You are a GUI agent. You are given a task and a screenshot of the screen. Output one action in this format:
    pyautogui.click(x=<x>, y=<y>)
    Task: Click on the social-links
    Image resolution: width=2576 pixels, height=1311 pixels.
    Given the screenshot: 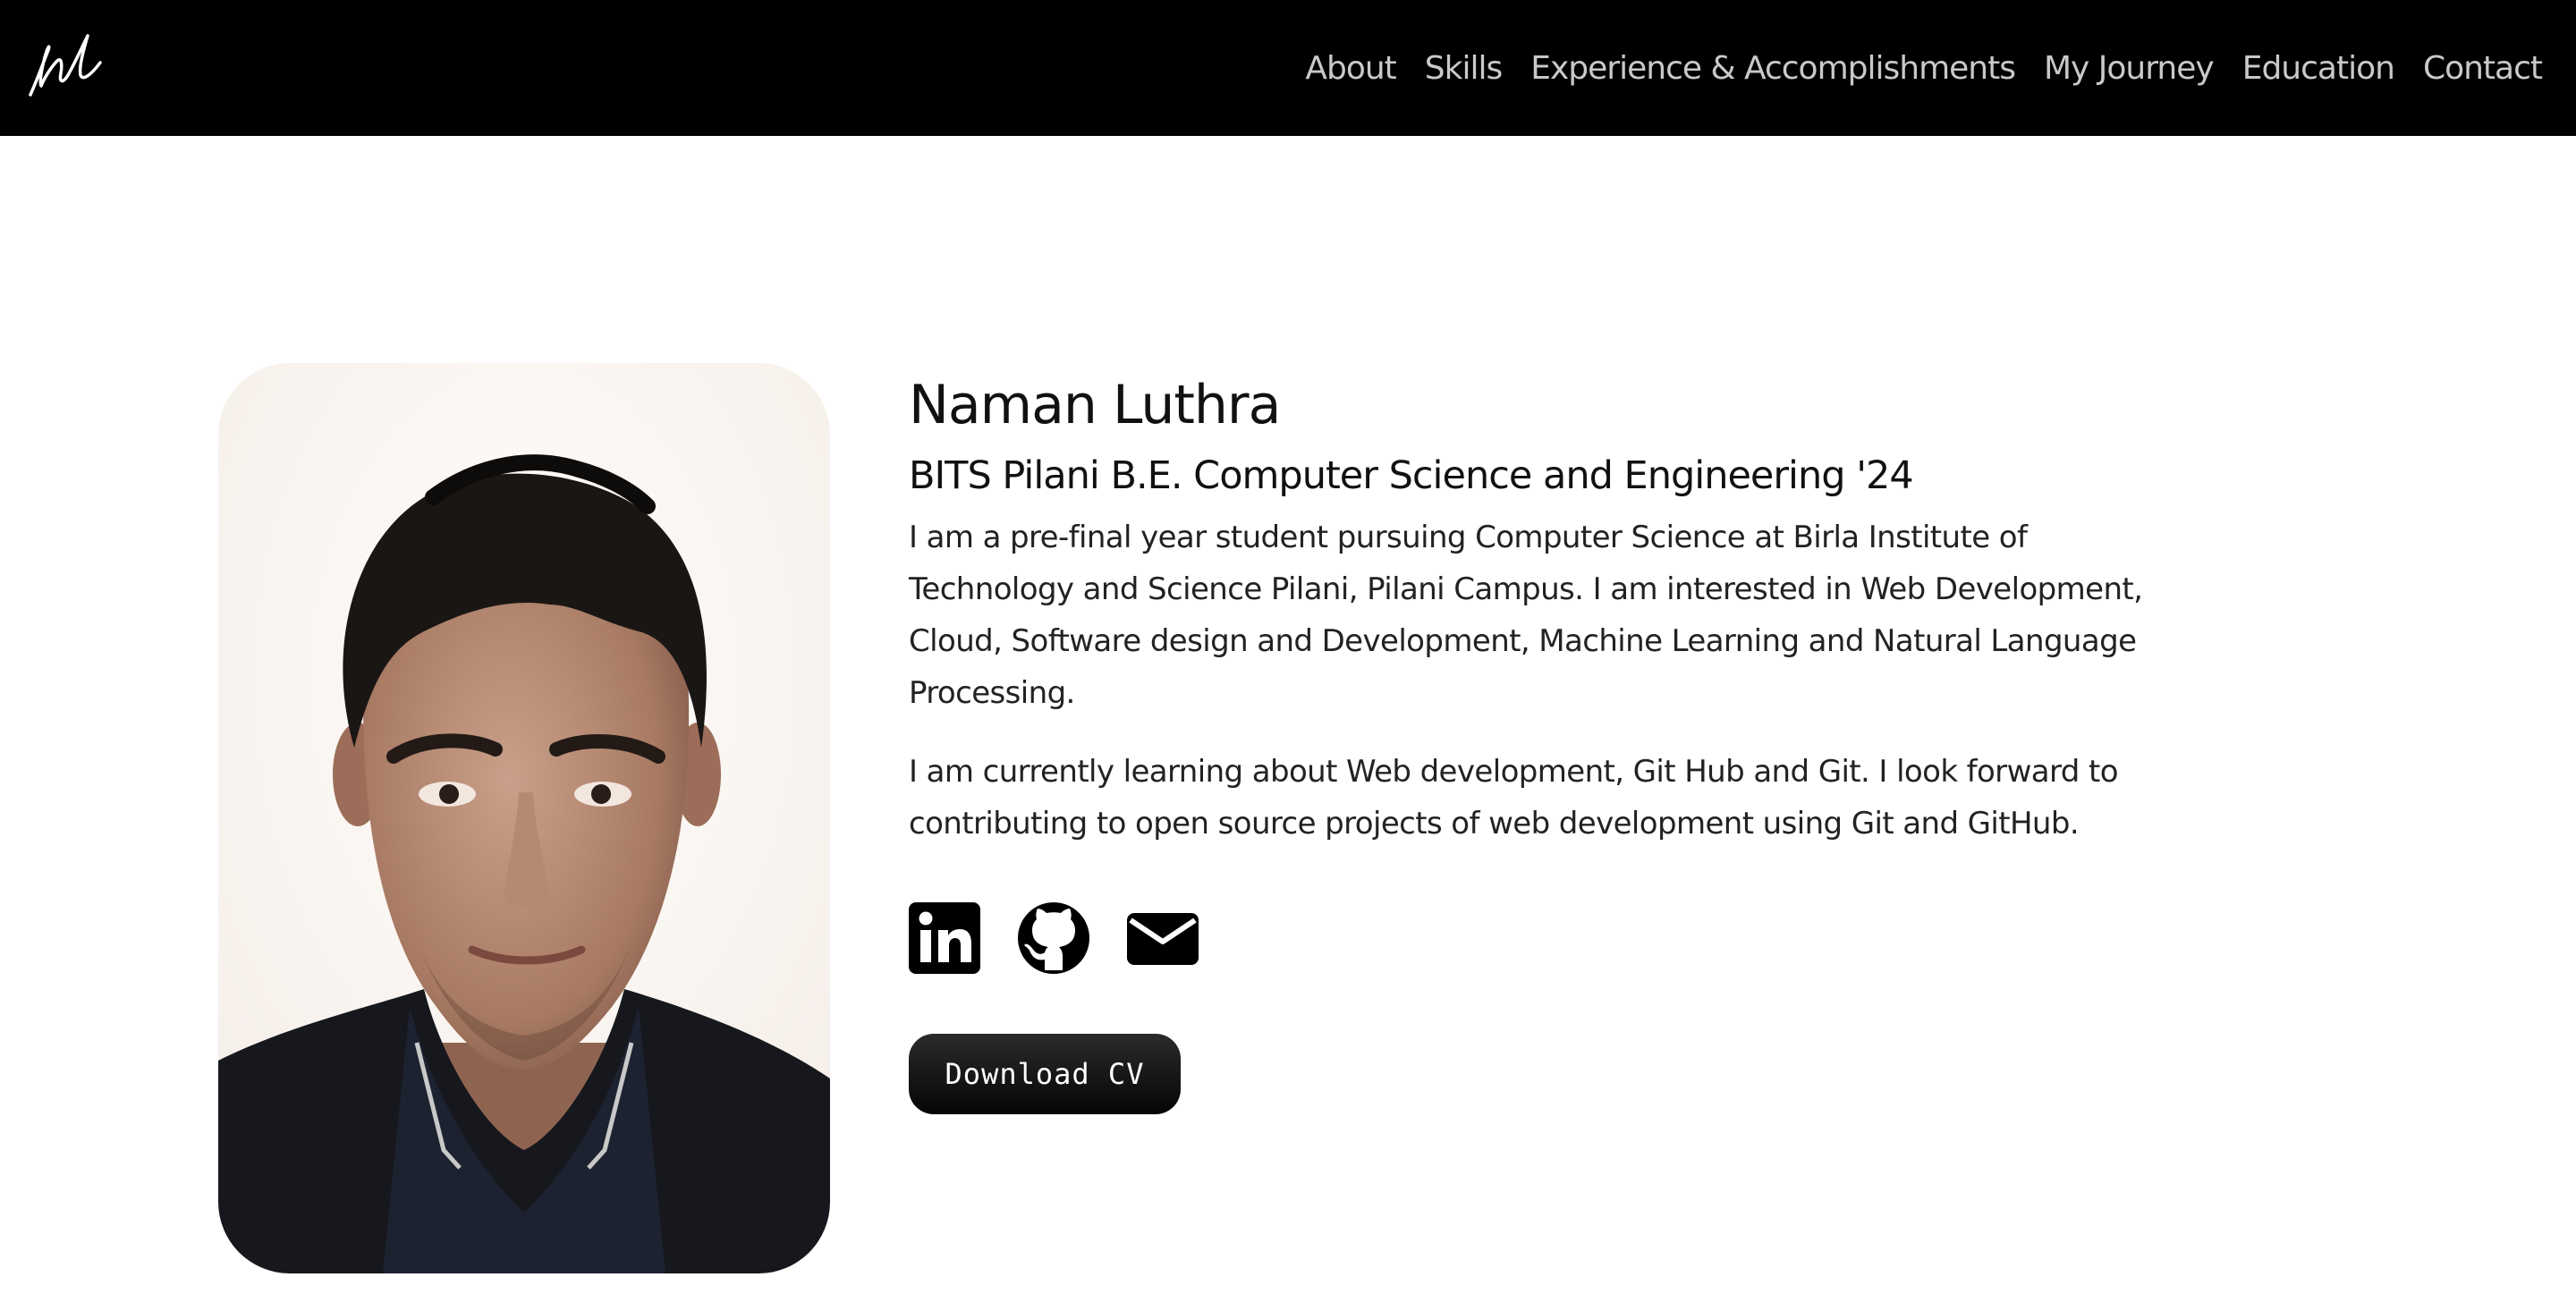 What is the action you would take?
    pyautogui.click(x=1553, y=938)
    